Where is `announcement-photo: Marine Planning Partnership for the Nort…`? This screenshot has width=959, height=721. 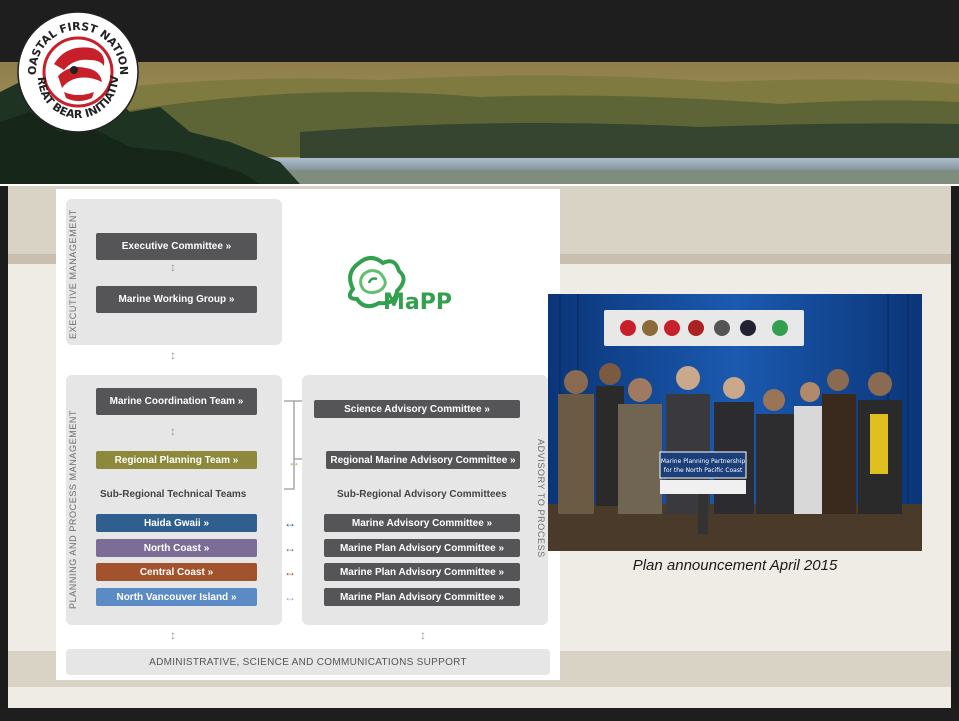
announcement-photo: Marine Planning Partnership for the Nort… is located at coordinates (735, 422).